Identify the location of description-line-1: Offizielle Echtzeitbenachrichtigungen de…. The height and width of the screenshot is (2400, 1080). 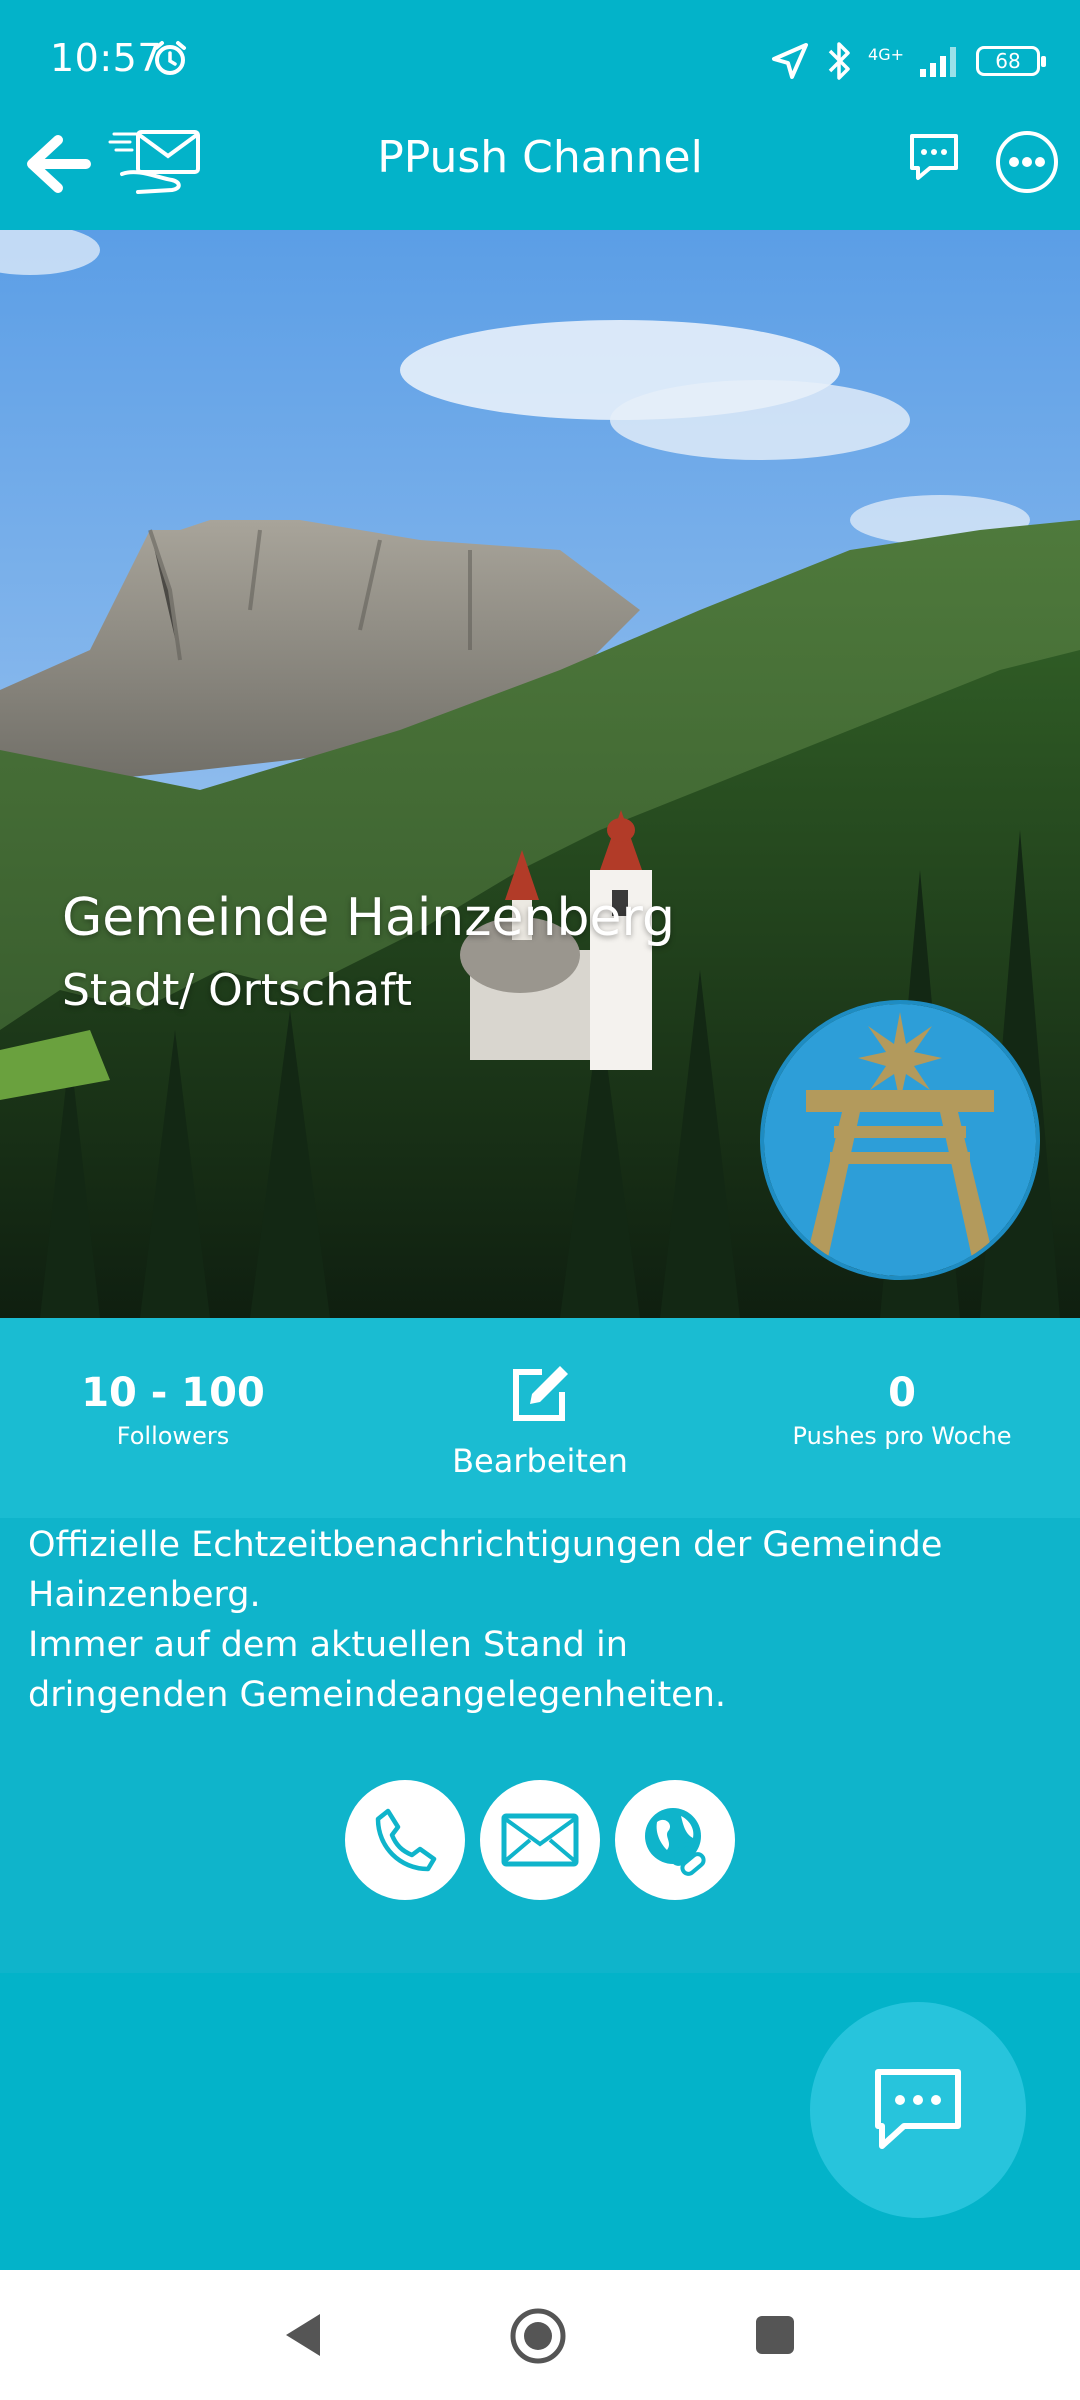
(485, 1570).